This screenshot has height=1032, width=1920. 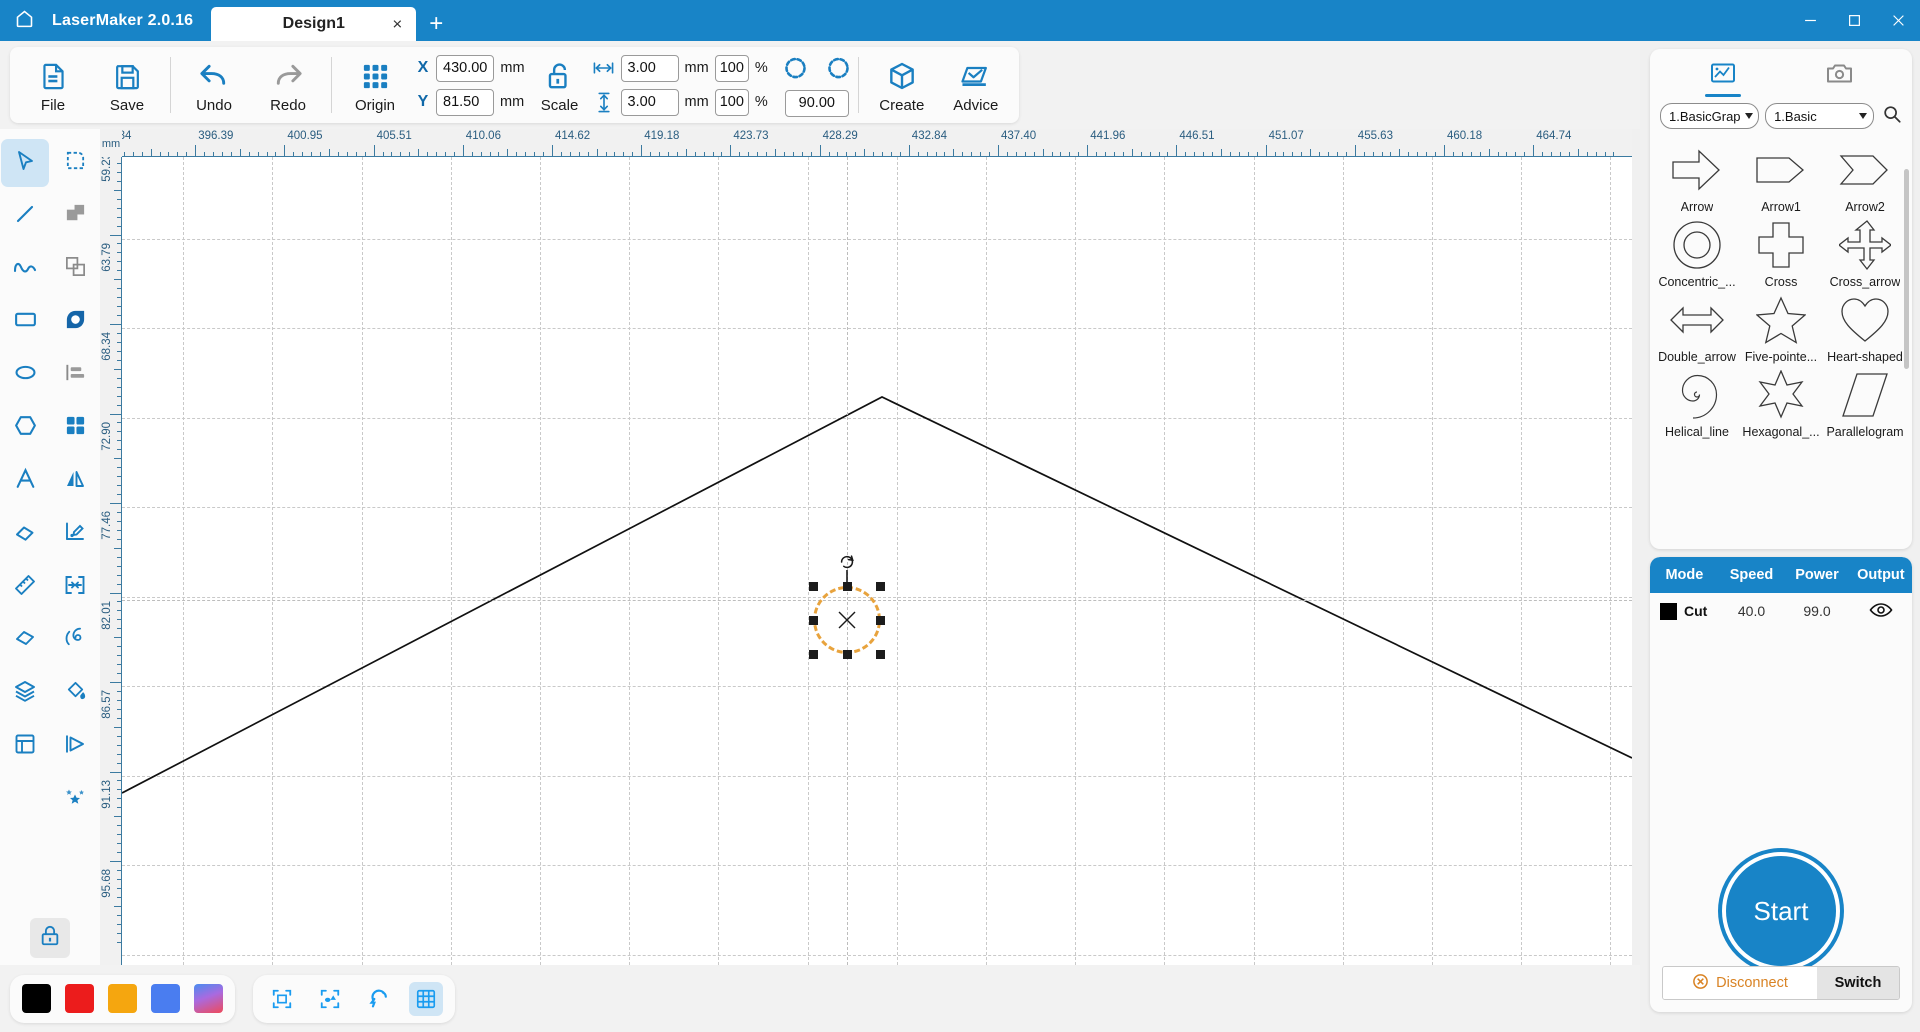 What do you see at coordinates (1854, 20) in the screenshot?
I see `maximize-button` at bounding box center [1854, 20].